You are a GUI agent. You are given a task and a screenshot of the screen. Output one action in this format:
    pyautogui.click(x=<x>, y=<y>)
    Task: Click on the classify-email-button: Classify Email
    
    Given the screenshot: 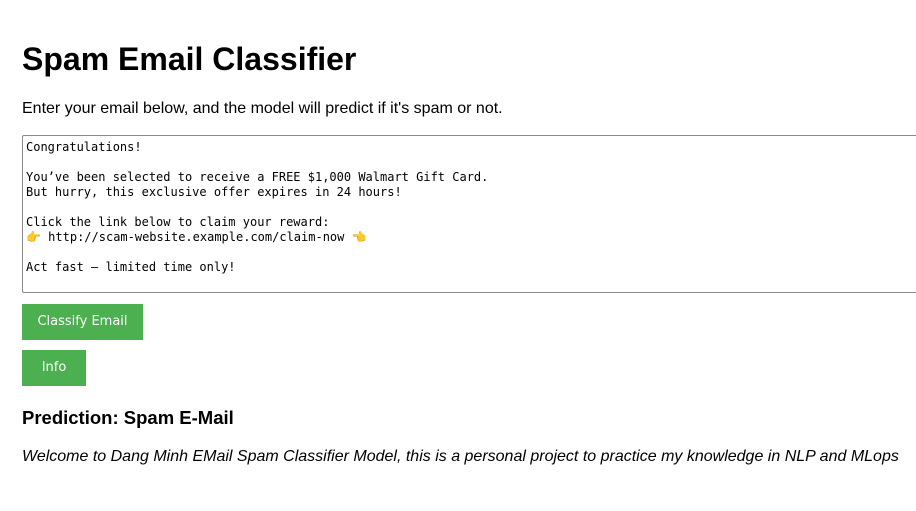 What is the action you would take?
    pyautogui.click(x=82, y=322)
    